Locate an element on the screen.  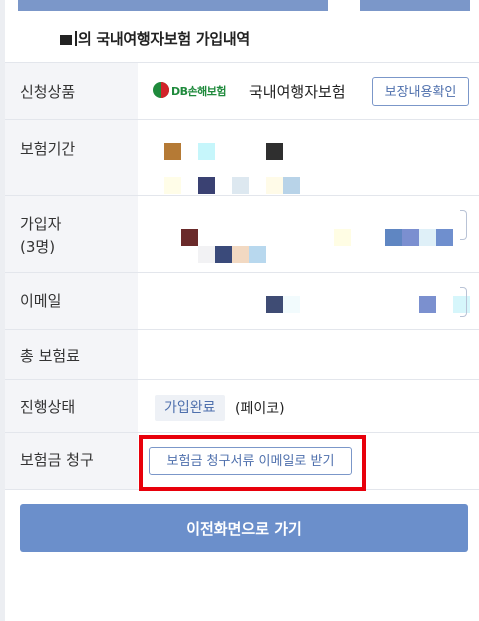
insured-row: 가입자 (3명) is located at coordinates (242, 234).